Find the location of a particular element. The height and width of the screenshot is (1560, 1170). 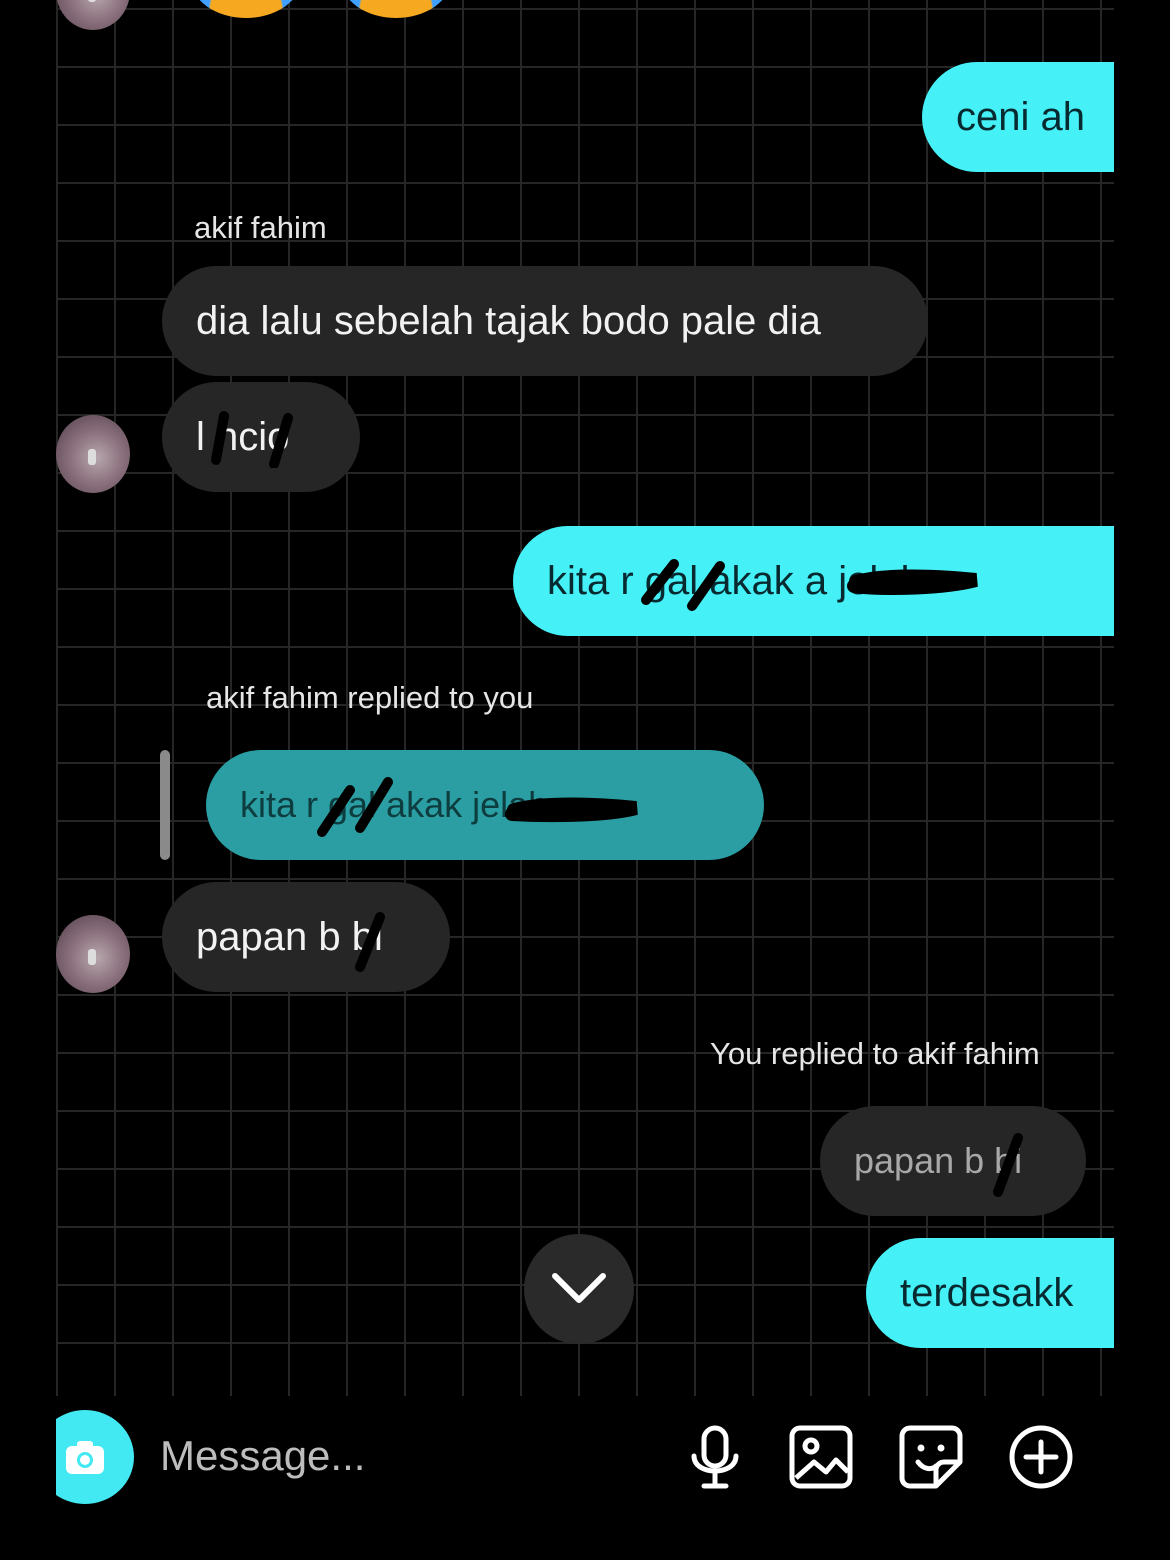

sent-message: ceni ah is located at coordinates (1018, 117).